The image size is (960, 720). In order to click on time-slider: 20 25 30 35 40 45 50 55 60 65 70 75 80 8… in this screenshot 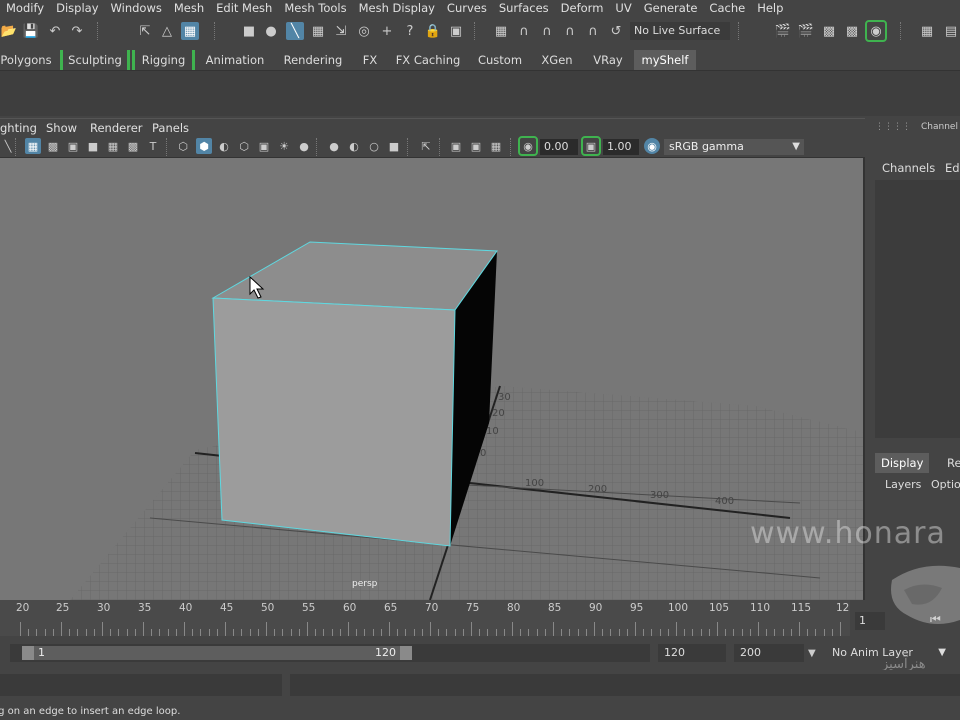, I will do `click(425, 618)`.